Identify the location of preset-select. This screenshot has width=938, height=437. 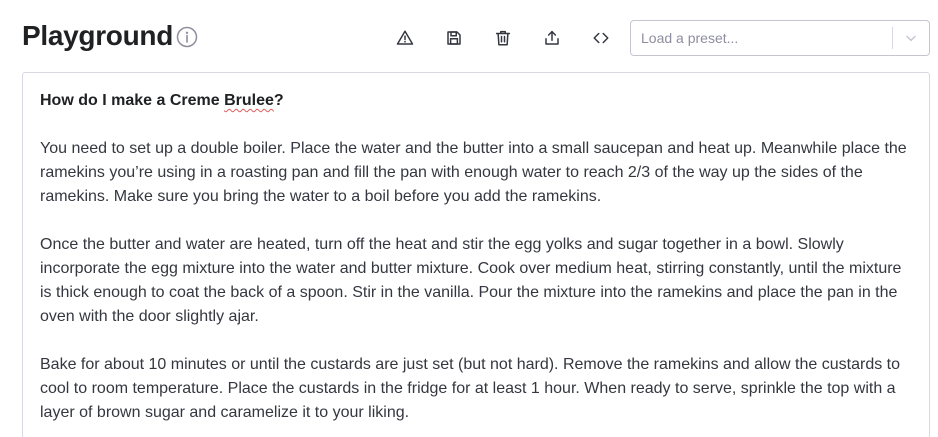
(780, 38).